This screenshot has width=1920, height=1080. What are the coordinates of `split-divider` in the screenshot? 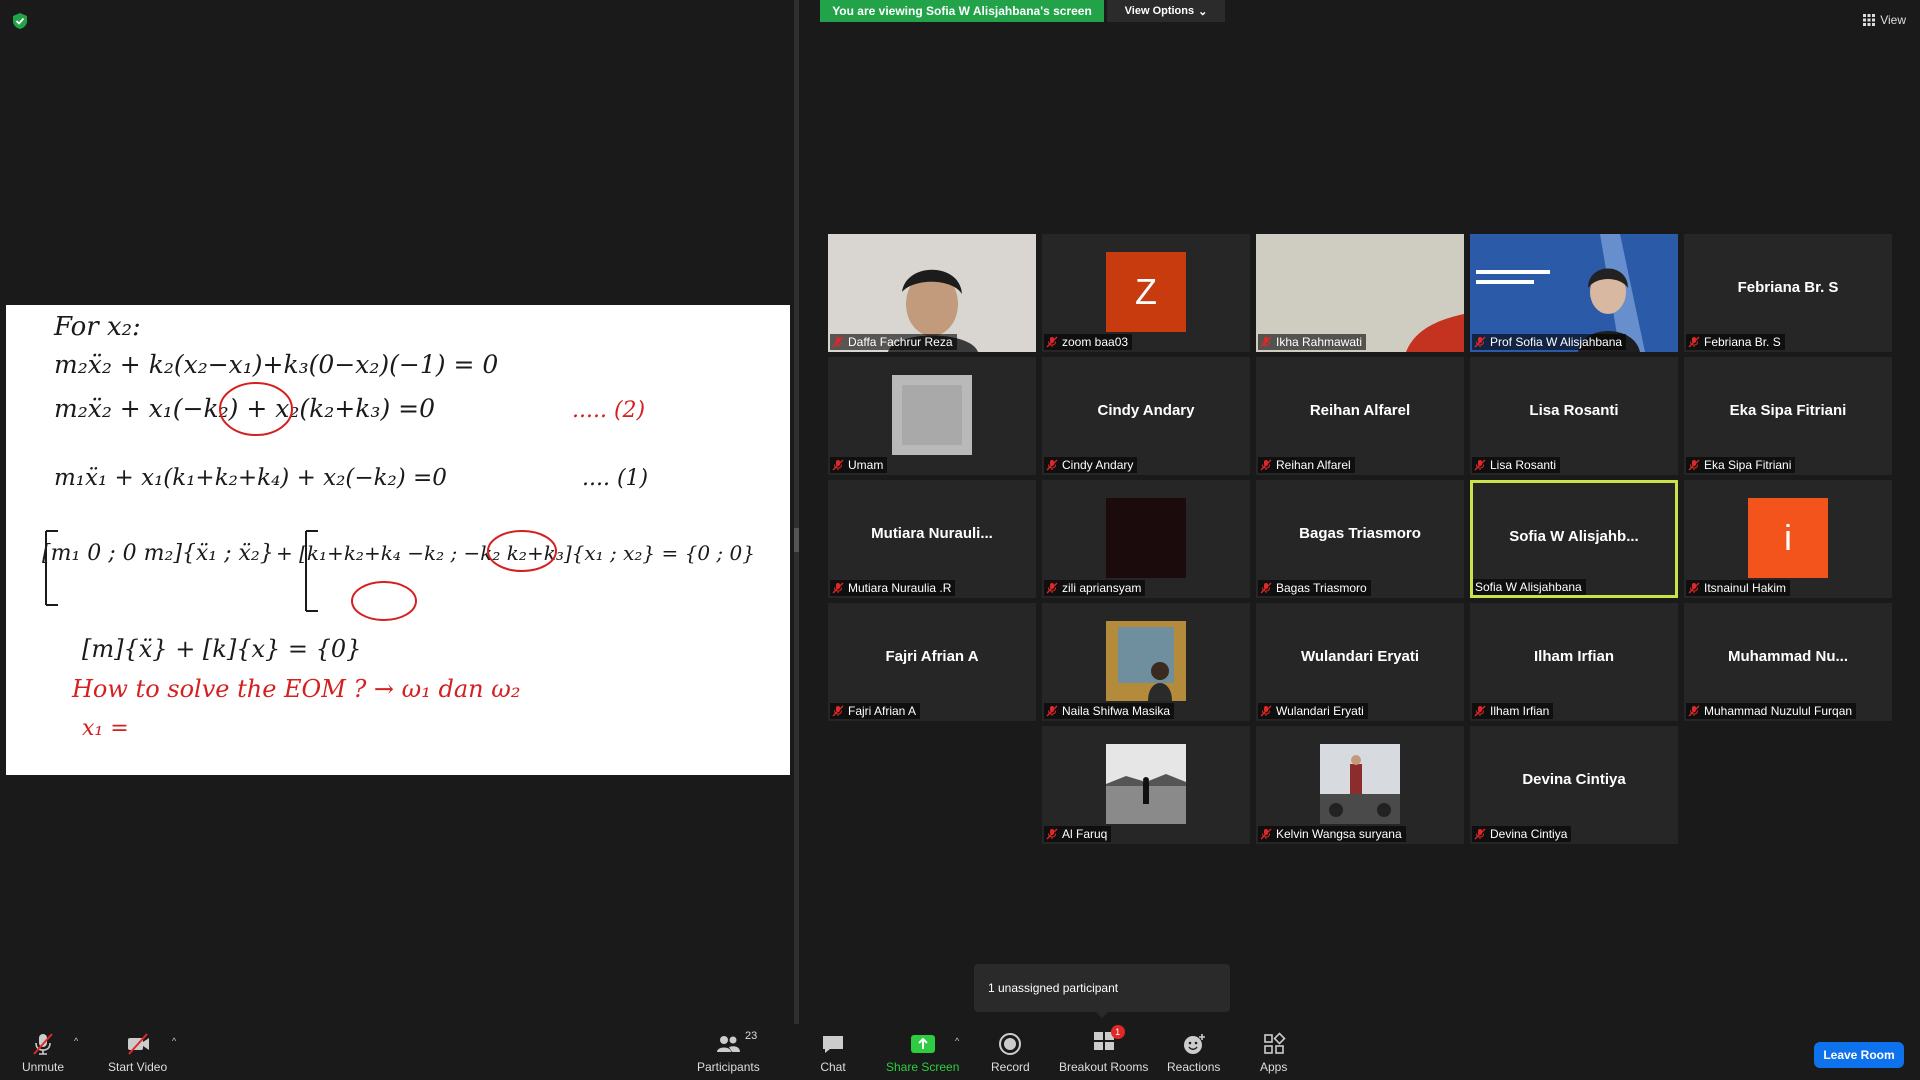 It's located at (796, 512).